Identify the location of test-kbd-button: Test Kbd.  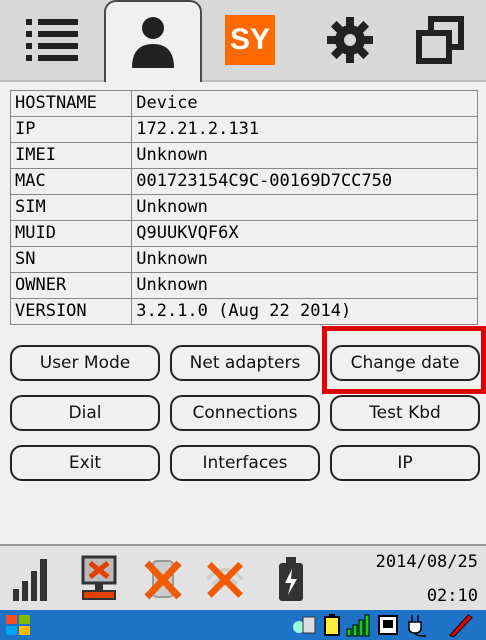
(405, 413).